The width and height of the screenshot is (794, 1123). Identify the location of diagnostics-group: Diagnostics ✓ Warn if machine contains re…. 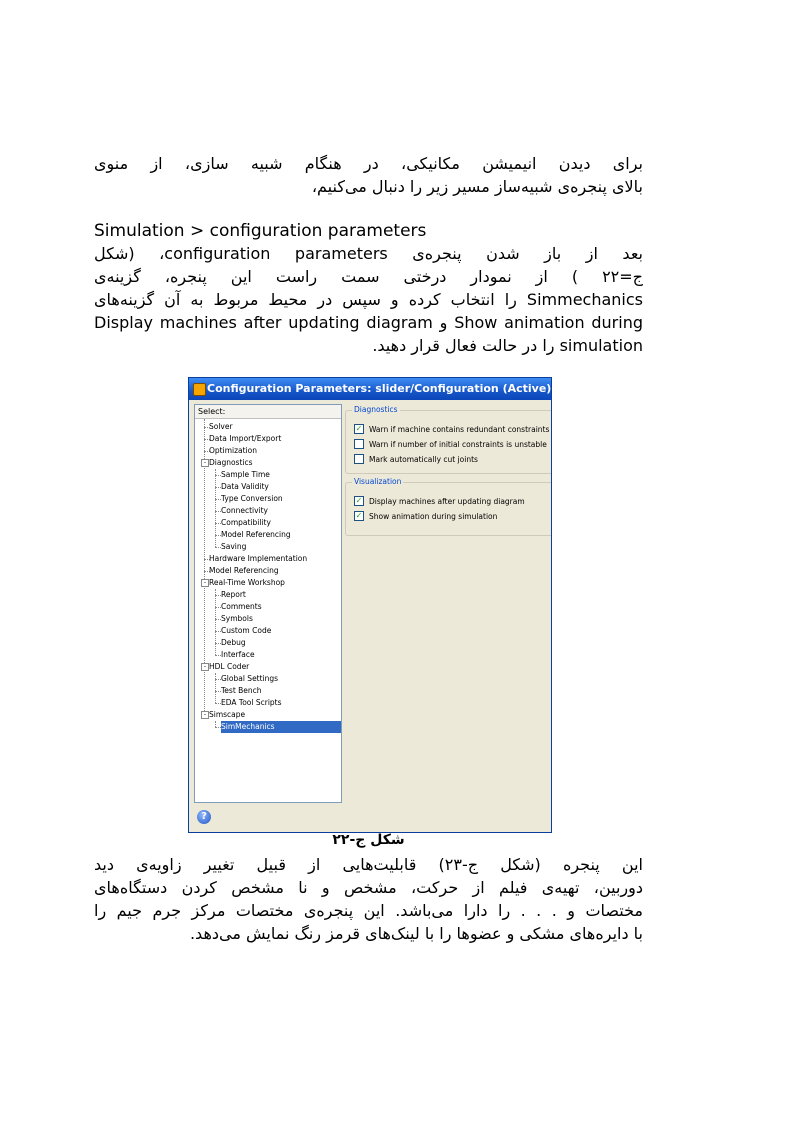
(448, 439).